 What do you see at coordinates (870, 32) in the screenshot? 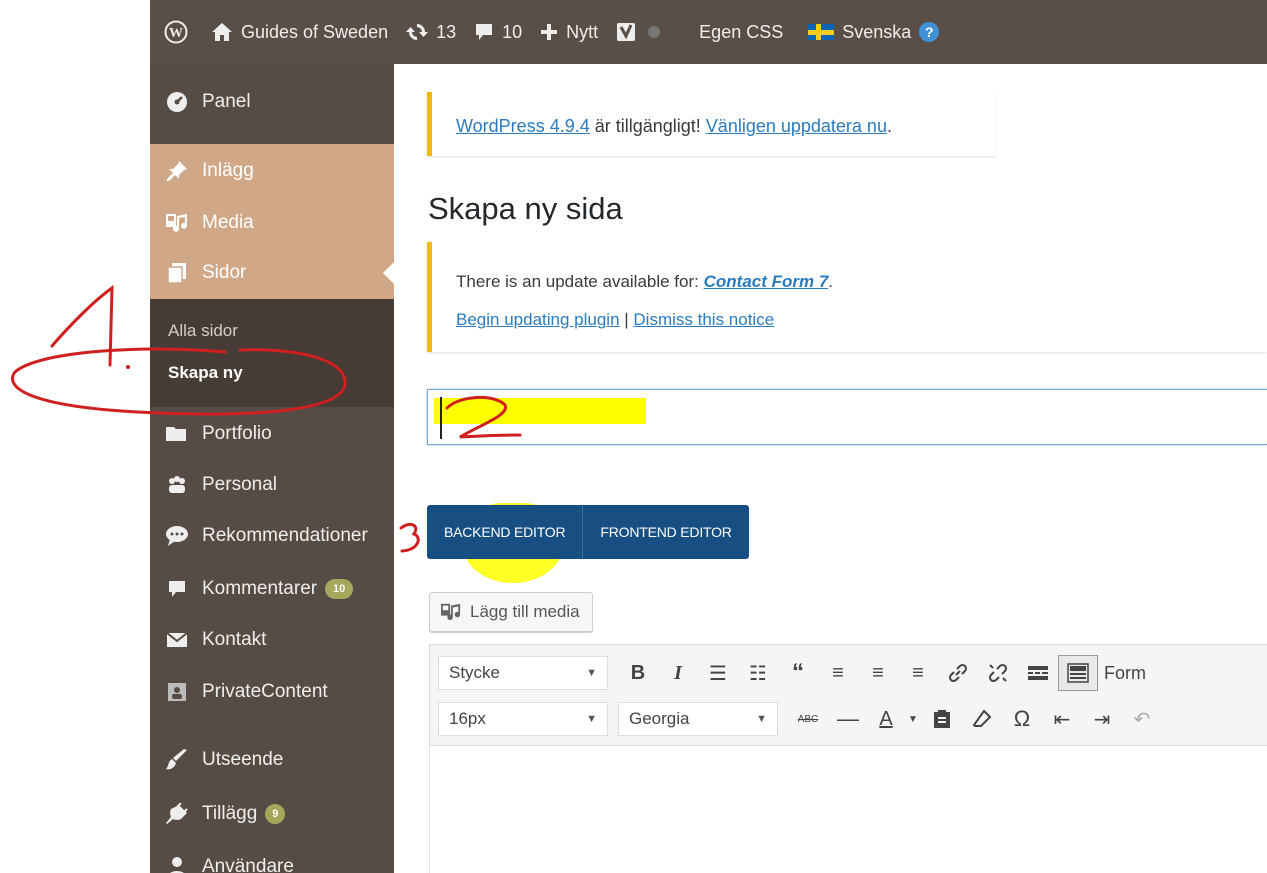
I see `language-menu: Svenska ?` at bounding box center [870, 32].